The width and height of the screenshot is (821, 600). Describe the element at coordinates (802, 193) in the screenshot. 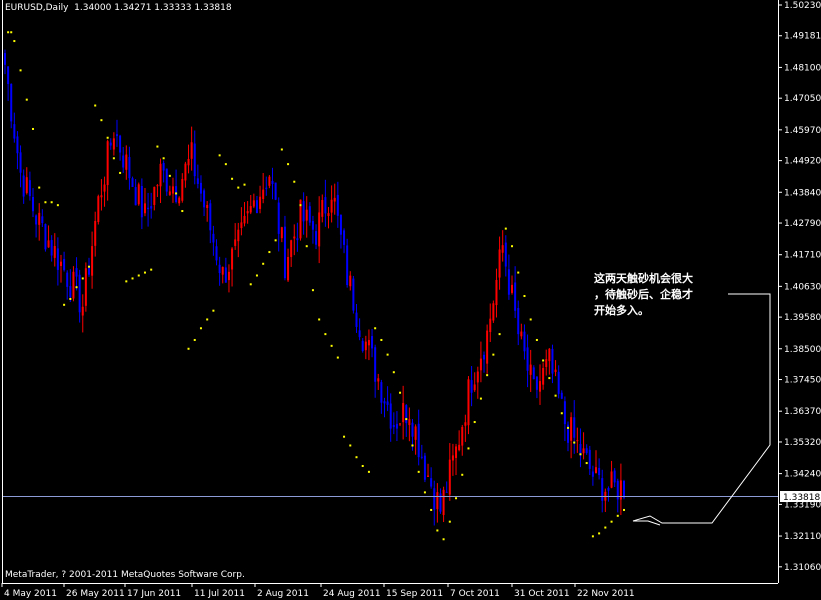

I see `y-tick-label: 1.43840` at that location.